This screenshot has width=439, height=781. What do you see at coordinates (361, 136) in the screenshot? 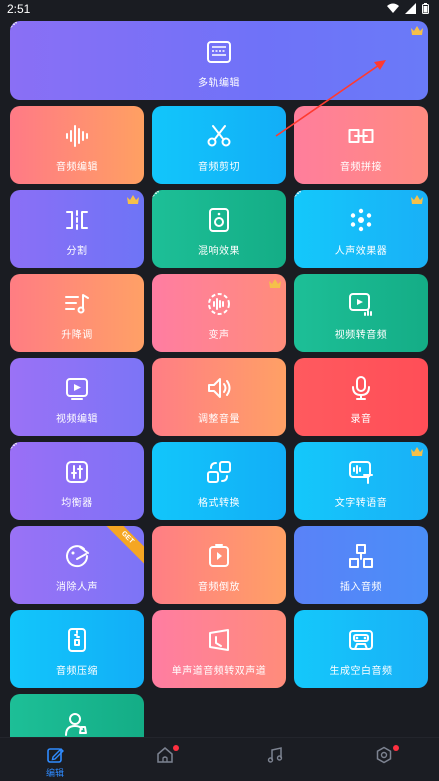
I see `join-icon` at bounding box center [361, 136].